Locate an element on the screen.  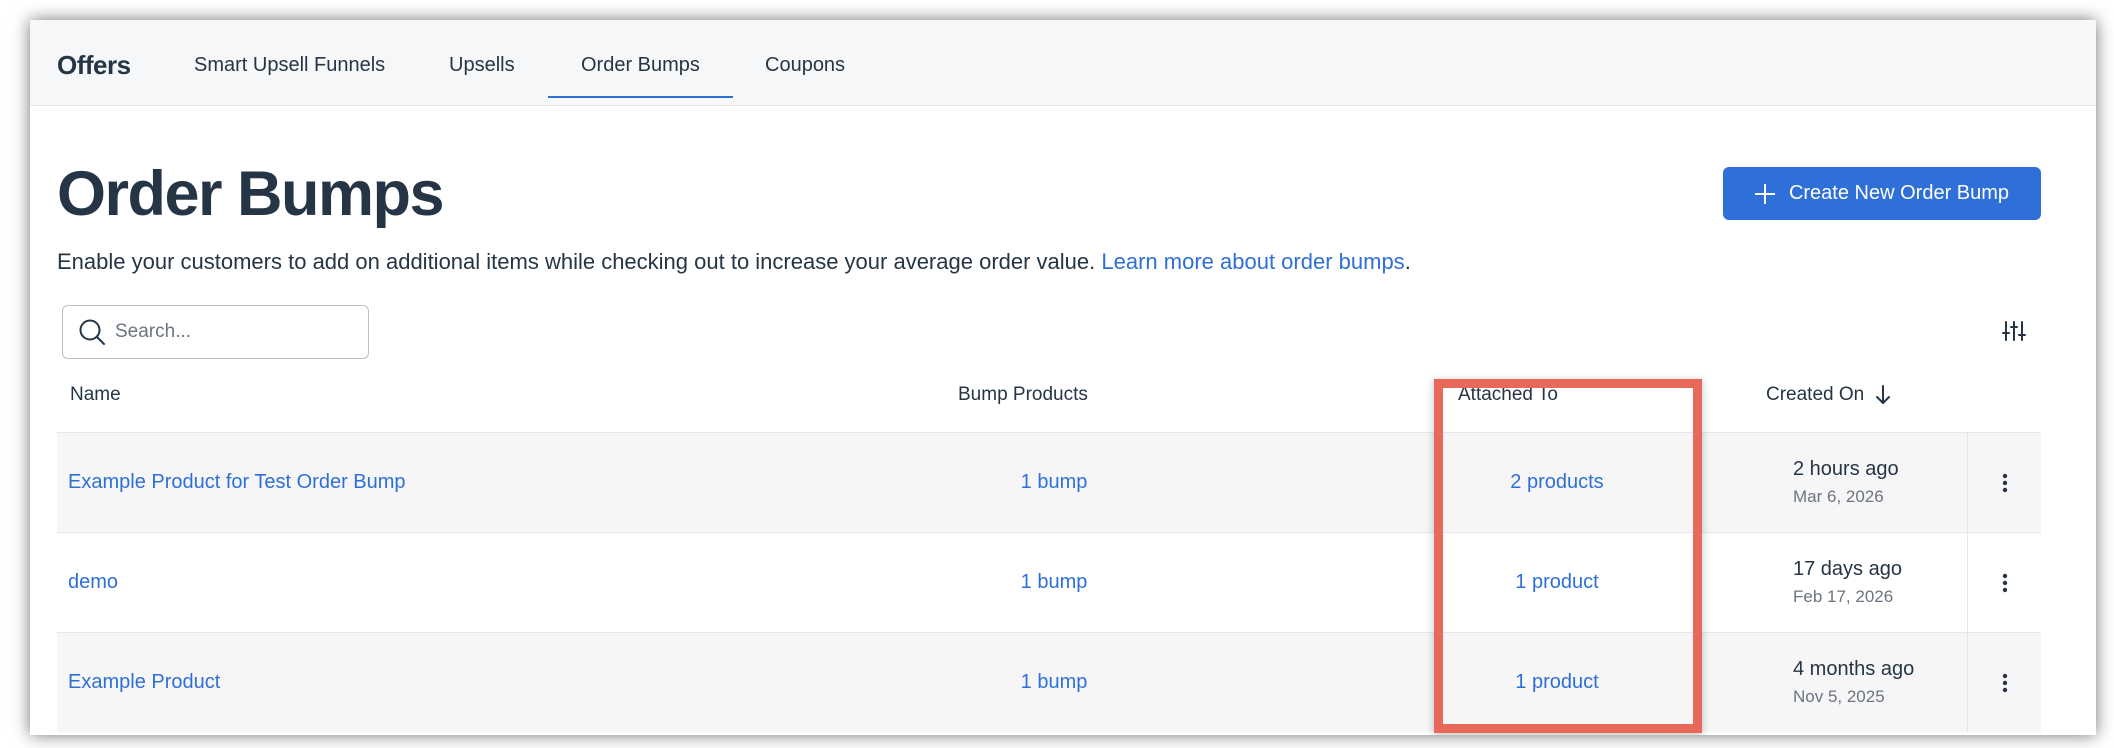
tab-coupons: Coupons is located at coordinates (805, 65).